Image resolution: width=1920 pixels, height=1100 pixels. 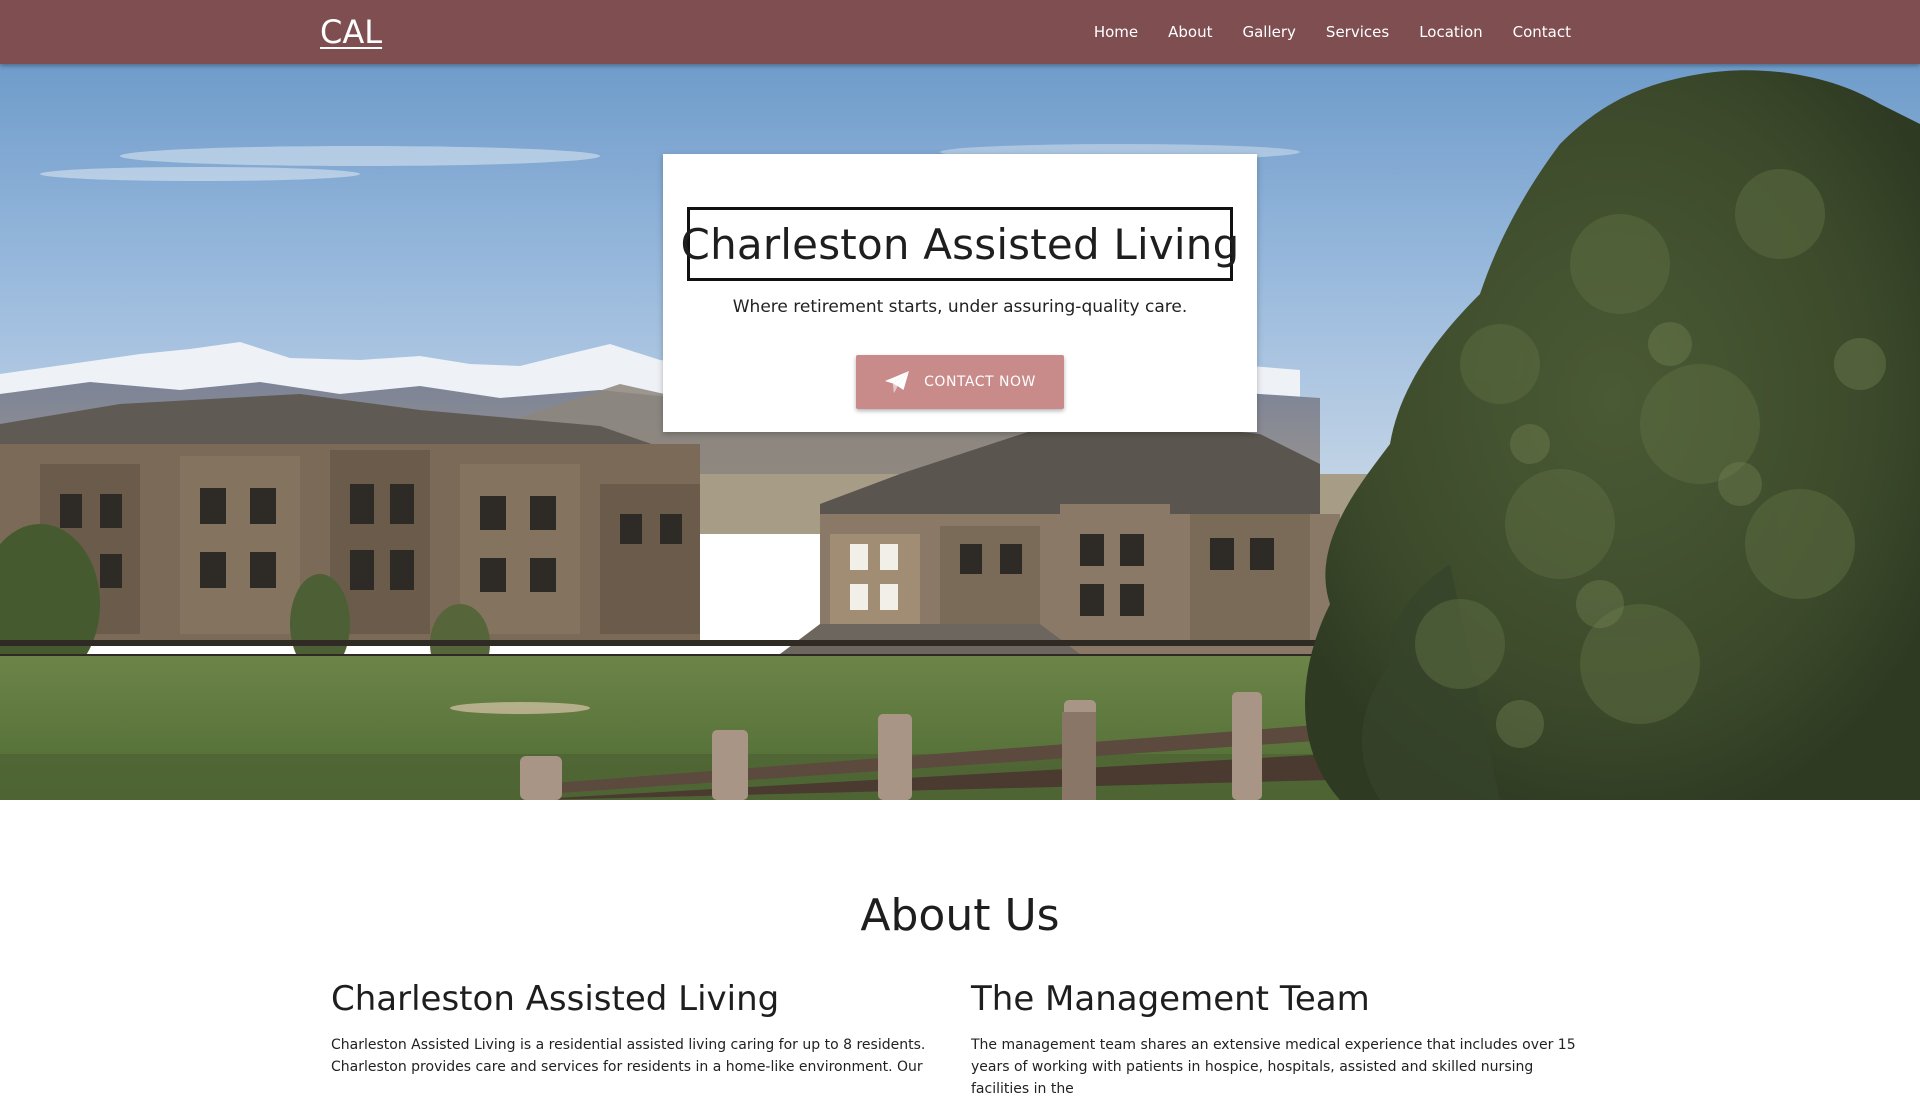 What do you see at coordinates (1170, 999) in the screenshot?
I see `about-management-title: The Management Team` at bounding box center [1170, 999].